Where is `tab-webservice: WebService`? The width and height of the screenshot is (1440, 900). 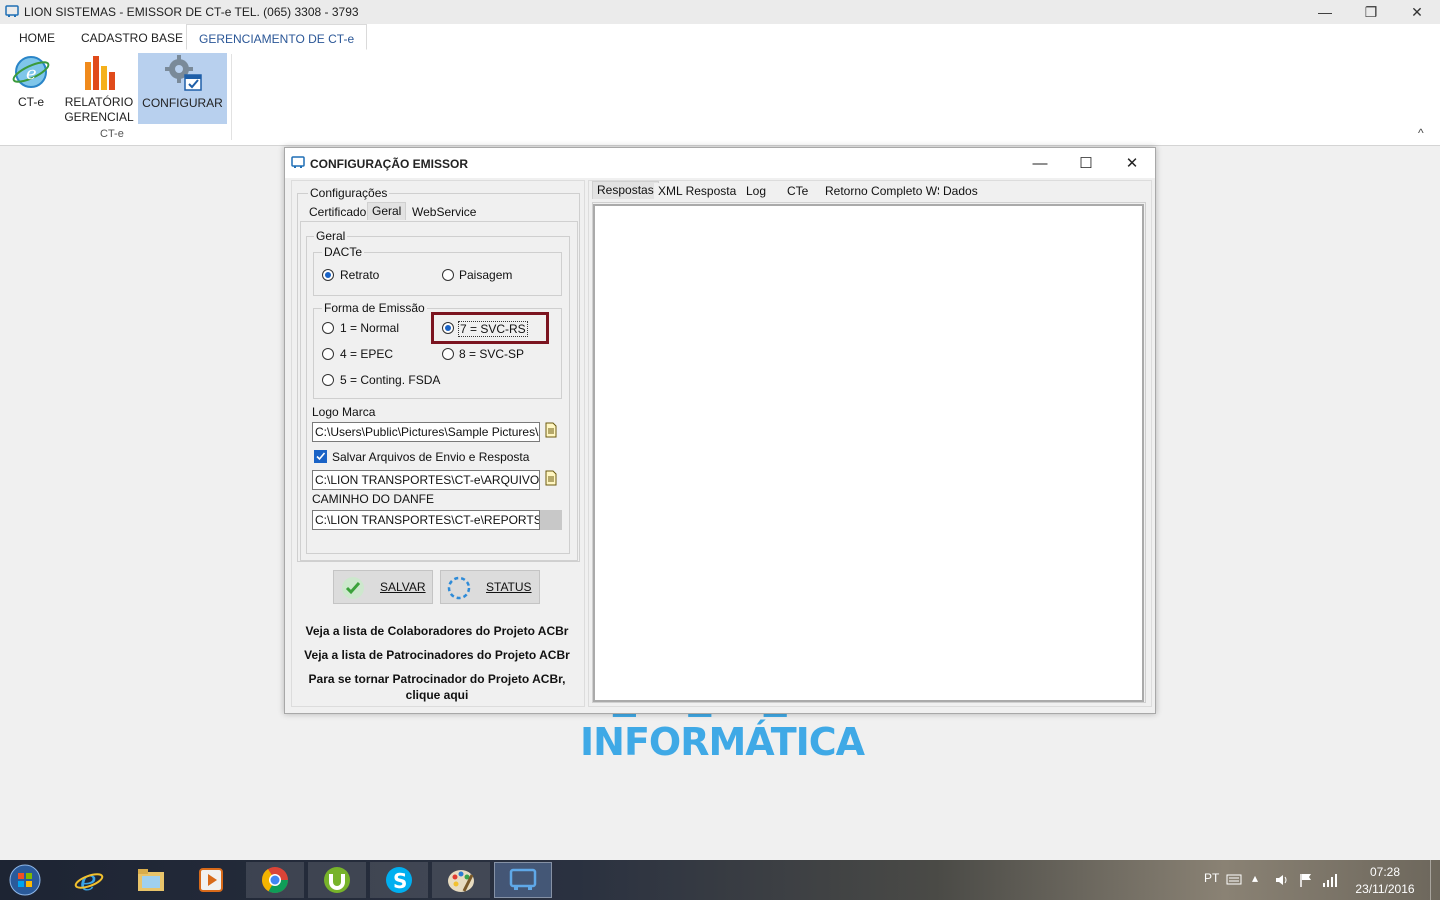 tab-webservice: WebService is located at coordinates (444, 212).